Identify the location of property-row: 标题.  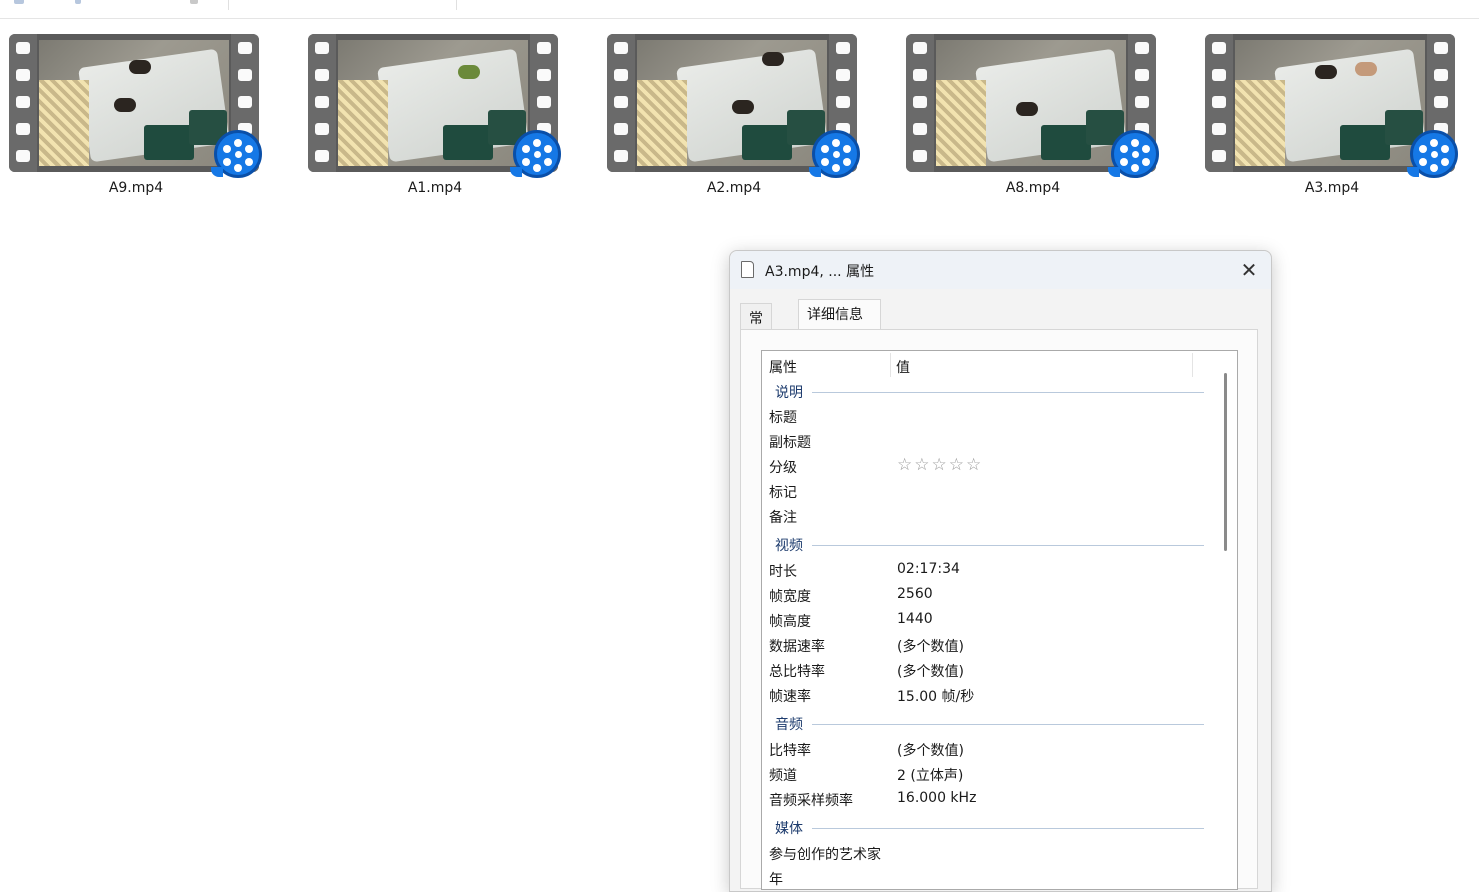
(992, 416).